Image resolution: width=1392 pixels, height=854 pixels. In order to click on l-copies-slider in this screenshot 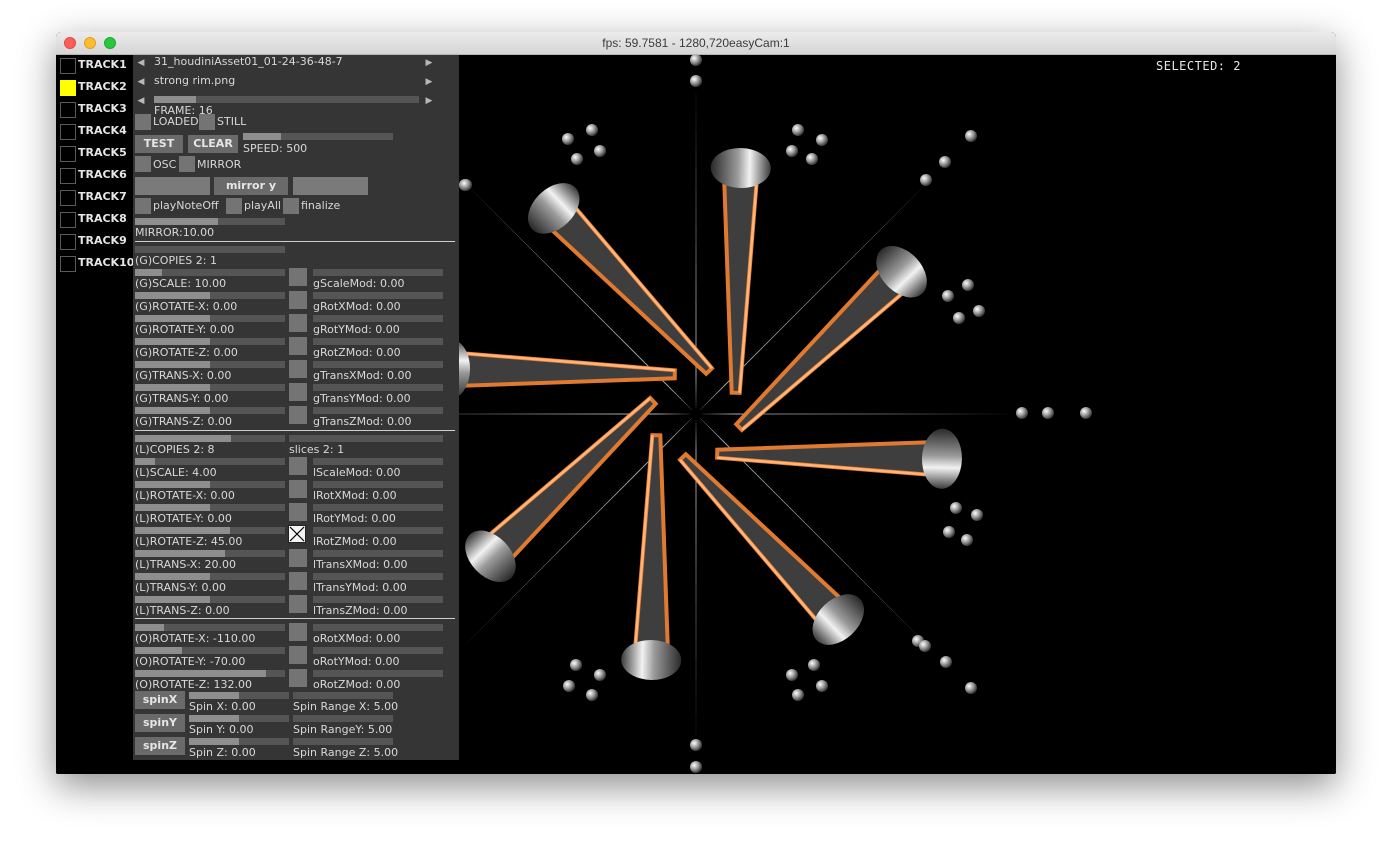, I will do `click(210, 438)`.